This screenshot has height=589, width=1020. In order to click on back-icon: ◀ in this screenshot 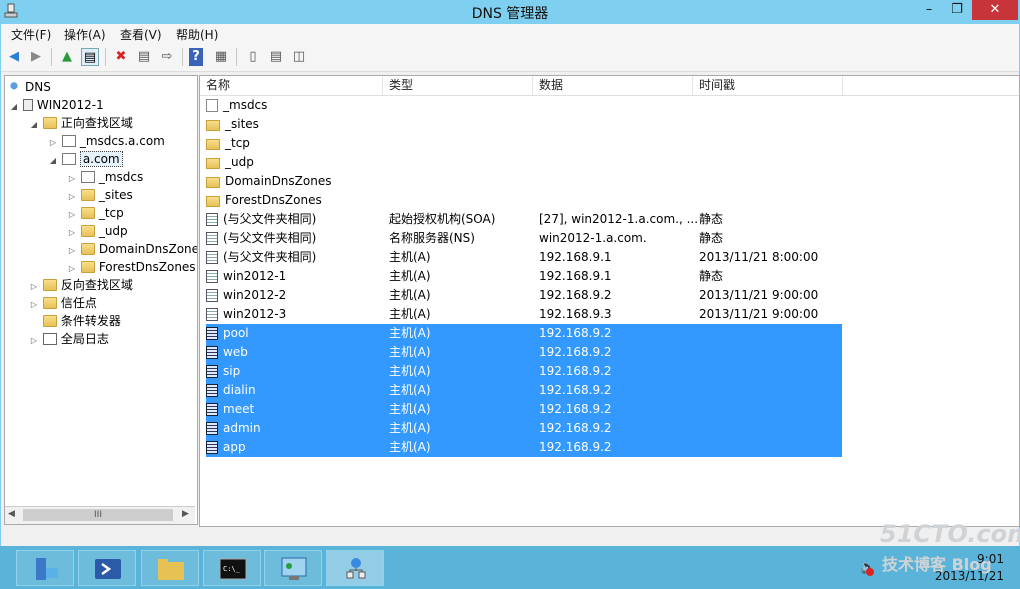, I will do `click(14, 57)`.